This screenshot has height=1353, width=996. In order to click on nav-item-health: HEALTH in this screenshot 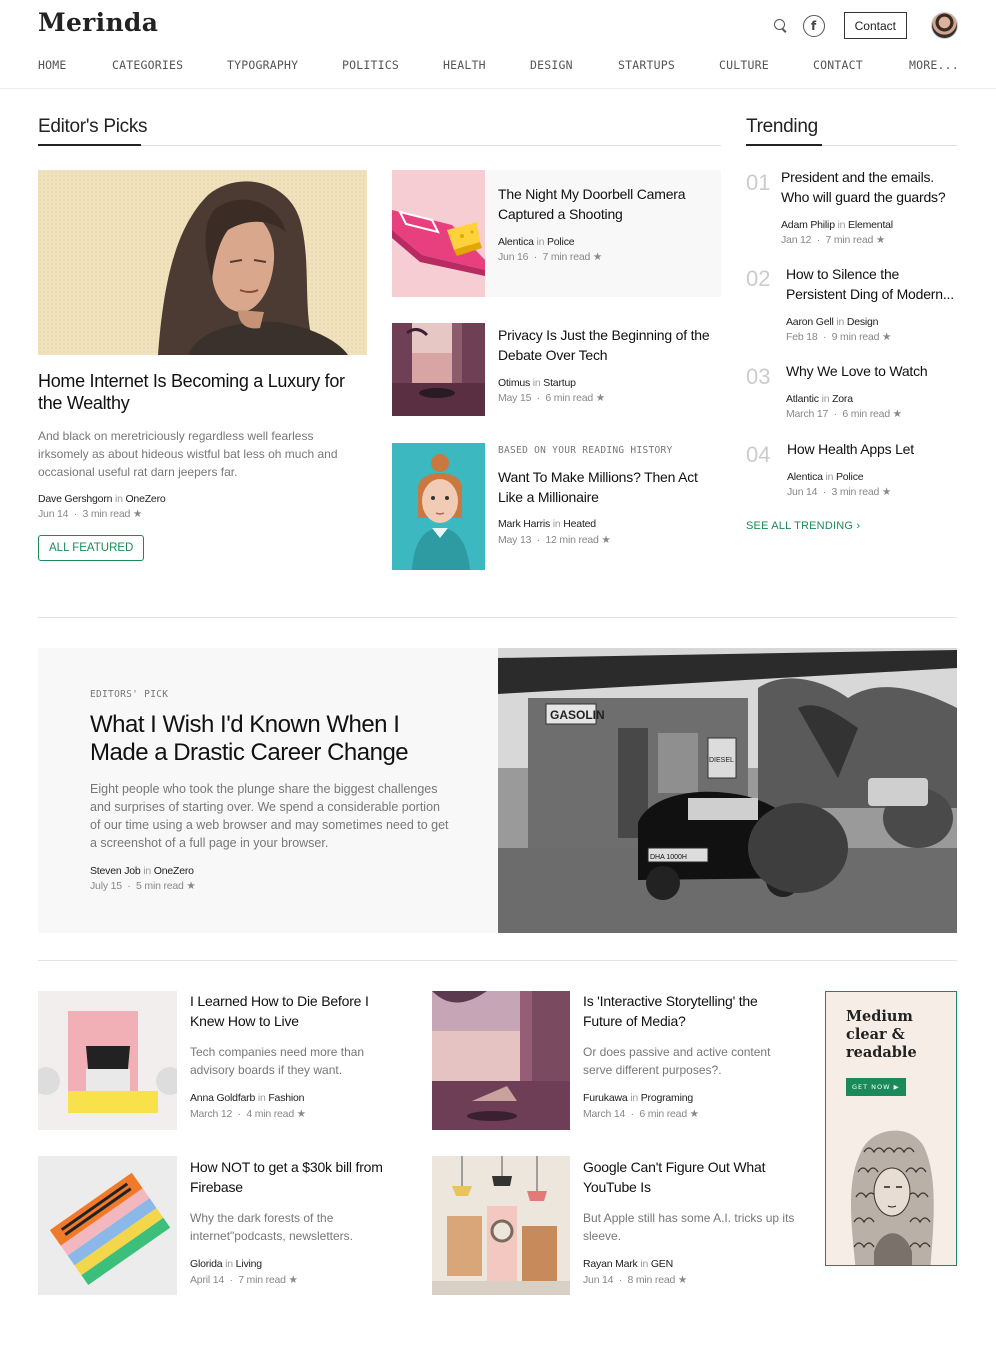, I will do `click(486, 65)`.